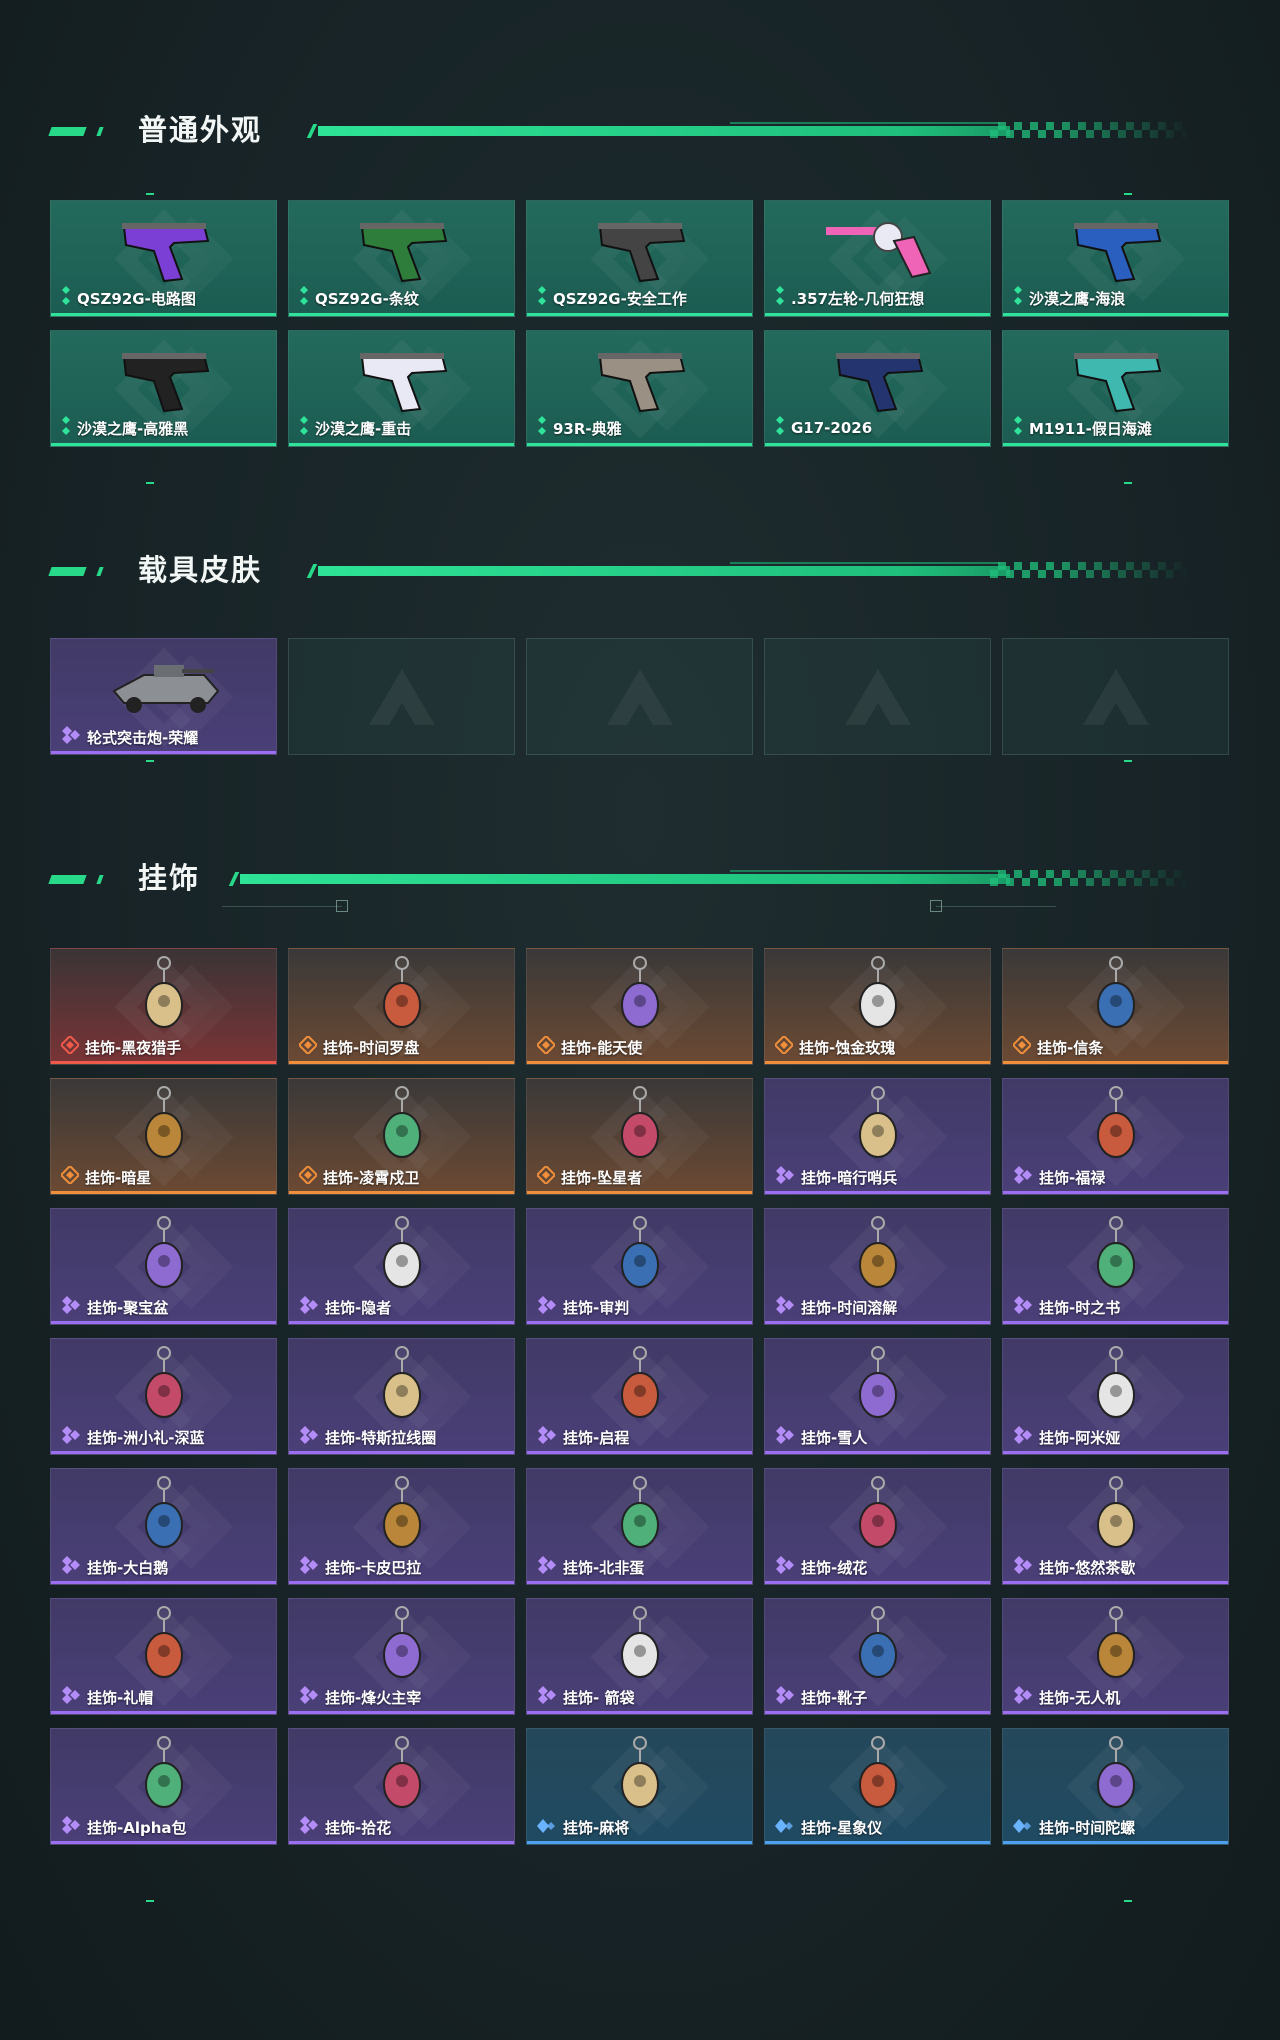 This screenshot has height=2040, width=1280. Describe the element at coordinates (373, 1567) in the screenshot. I see `item-name: 挂饰-卡皮巴拉` at that location.